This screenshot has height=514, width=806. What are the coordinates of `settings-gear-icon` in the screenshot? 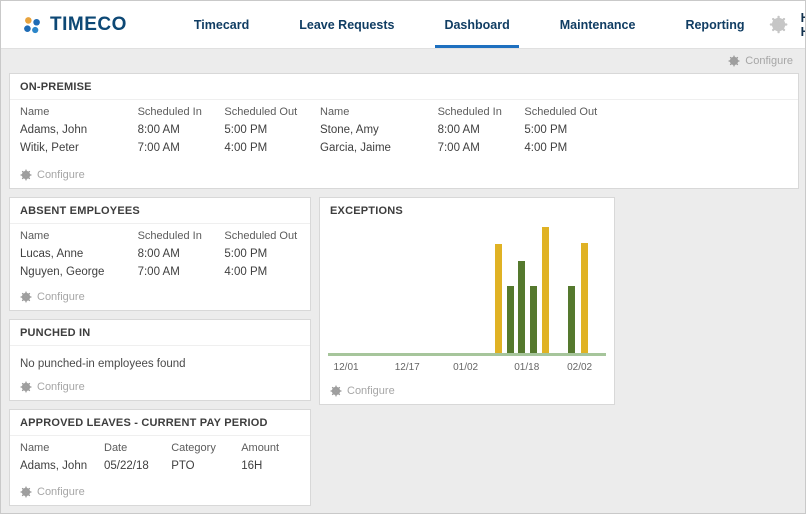 It's located at (778, 24).